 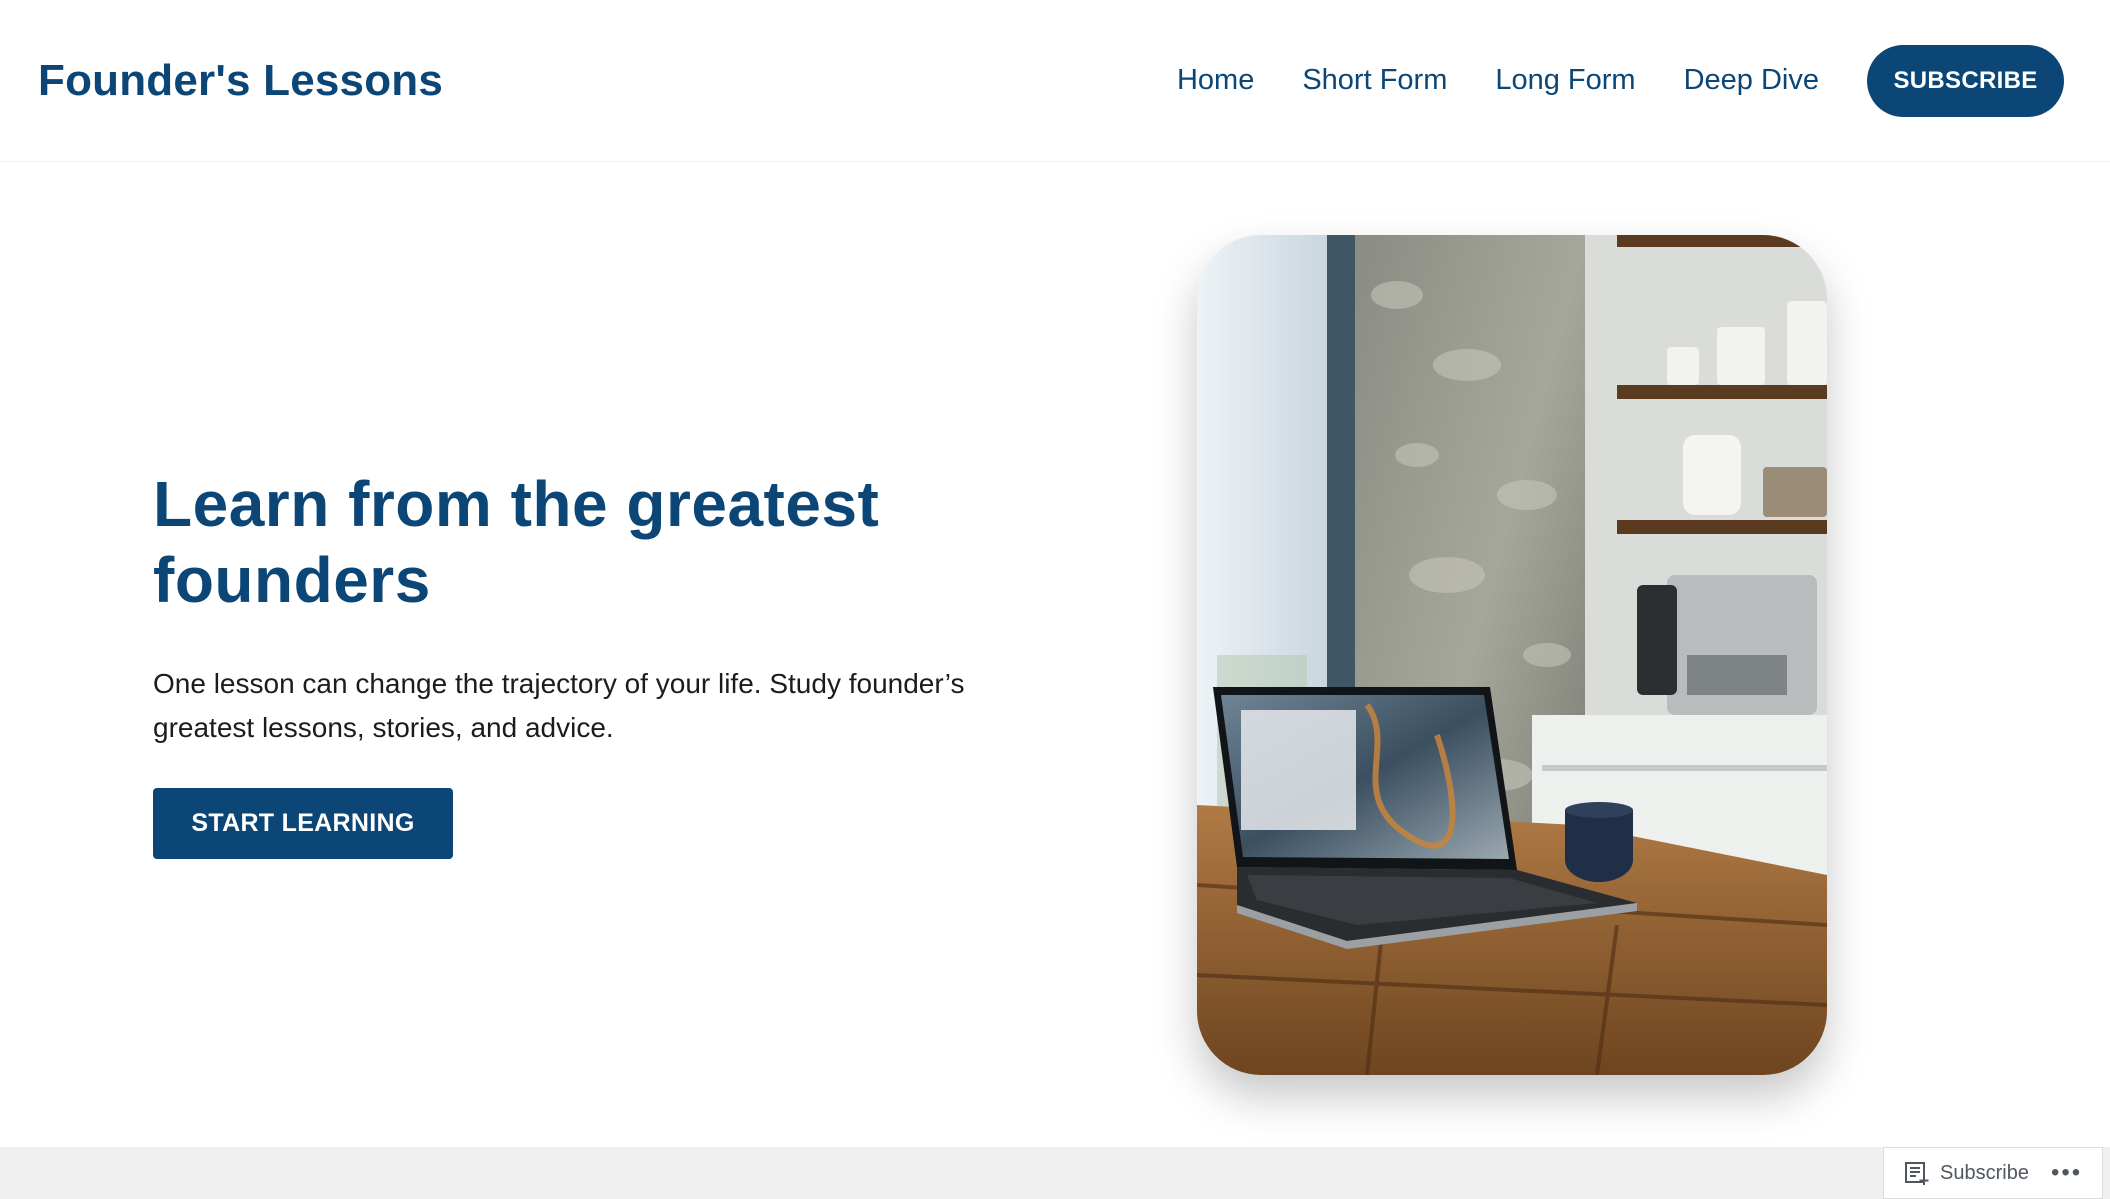 I want to click on floating-subscribe-bar: Subscribe •••, so click(x=1993, y=1173).